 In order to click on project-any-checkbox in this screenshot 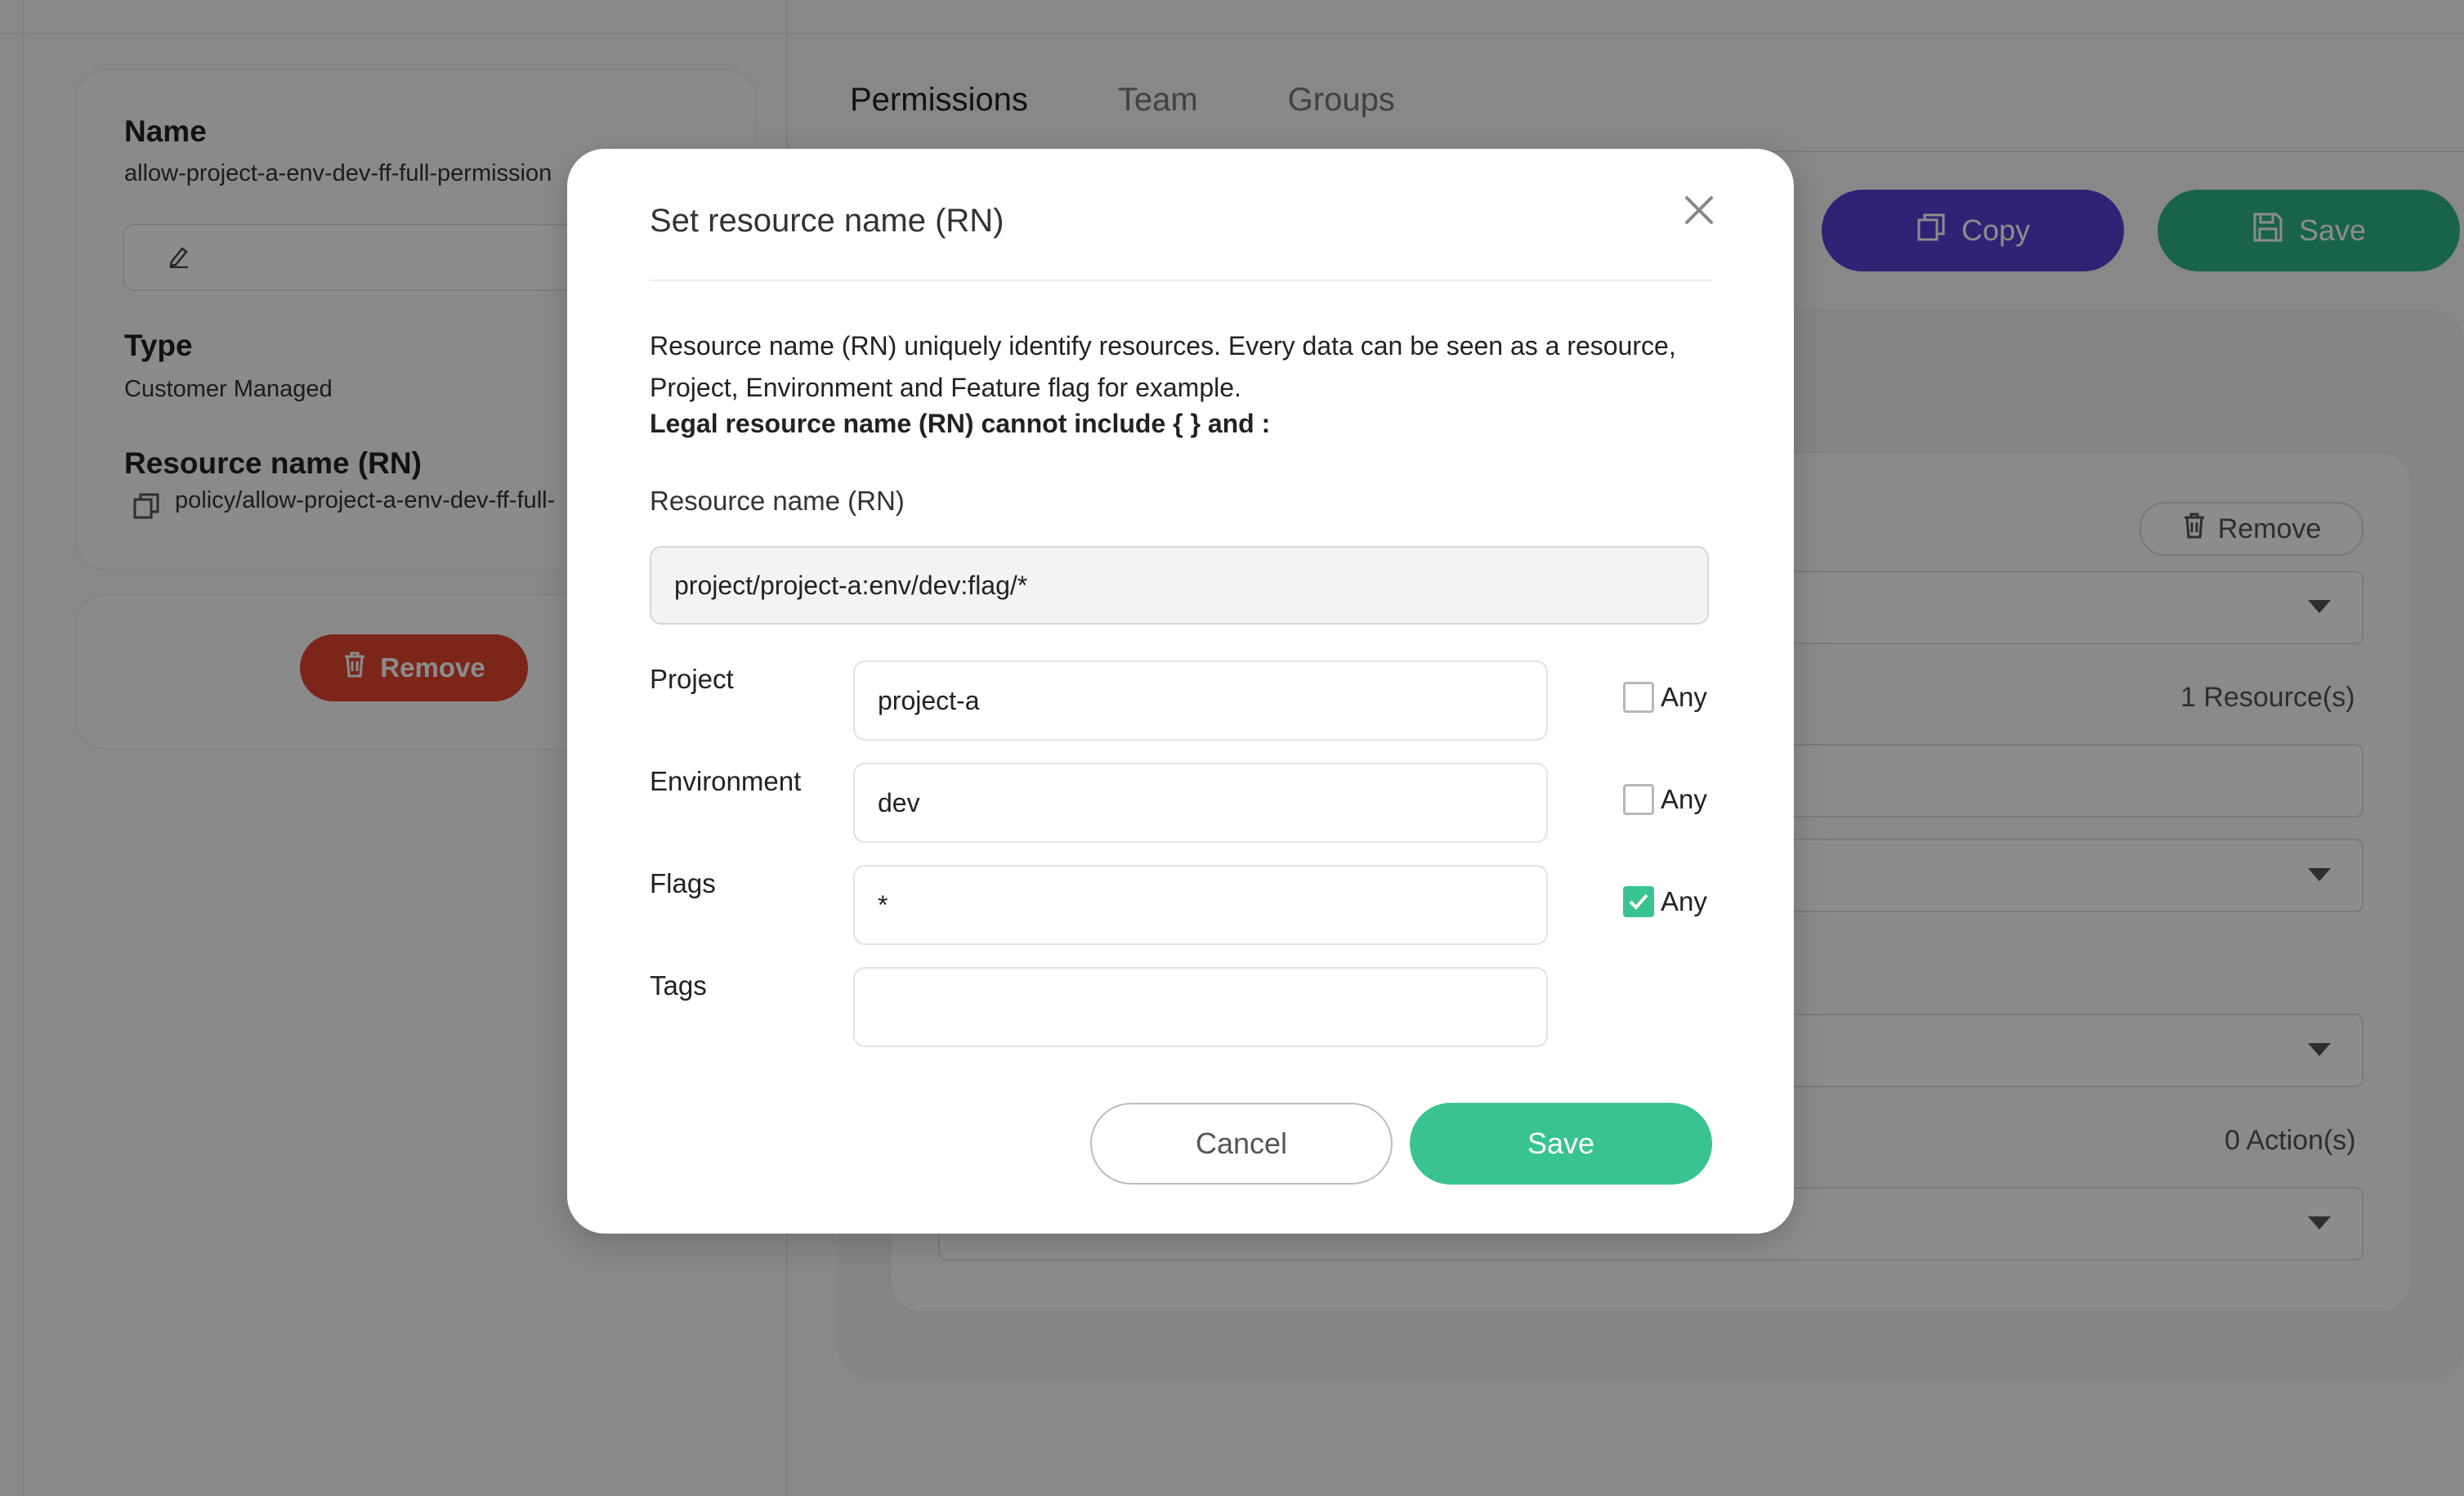, I will do `click(1638, 697)`.